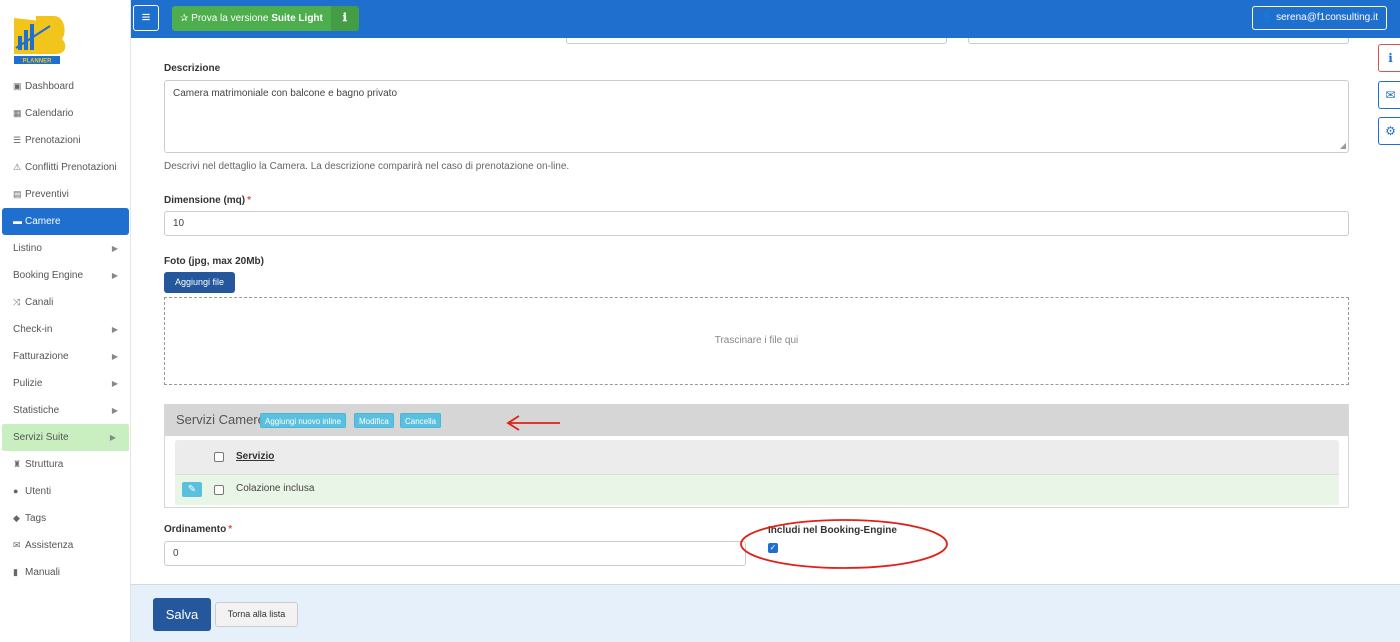 This screenshot has height=642, width=1400. I want to click on user-menu-button: 👤 serena@f1consulting.it, so click(1319, 18).